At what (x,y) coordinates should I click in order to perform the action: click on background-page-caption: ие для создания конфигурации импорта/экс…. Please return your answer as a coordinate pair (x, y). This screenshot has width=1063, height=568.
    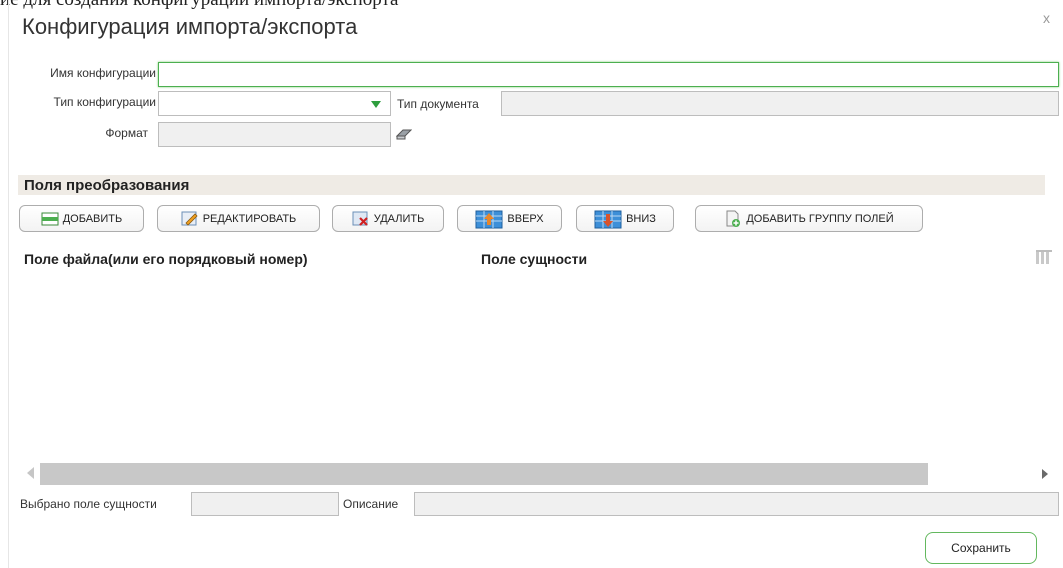
    Looking at the image, I should click on (199, 5).